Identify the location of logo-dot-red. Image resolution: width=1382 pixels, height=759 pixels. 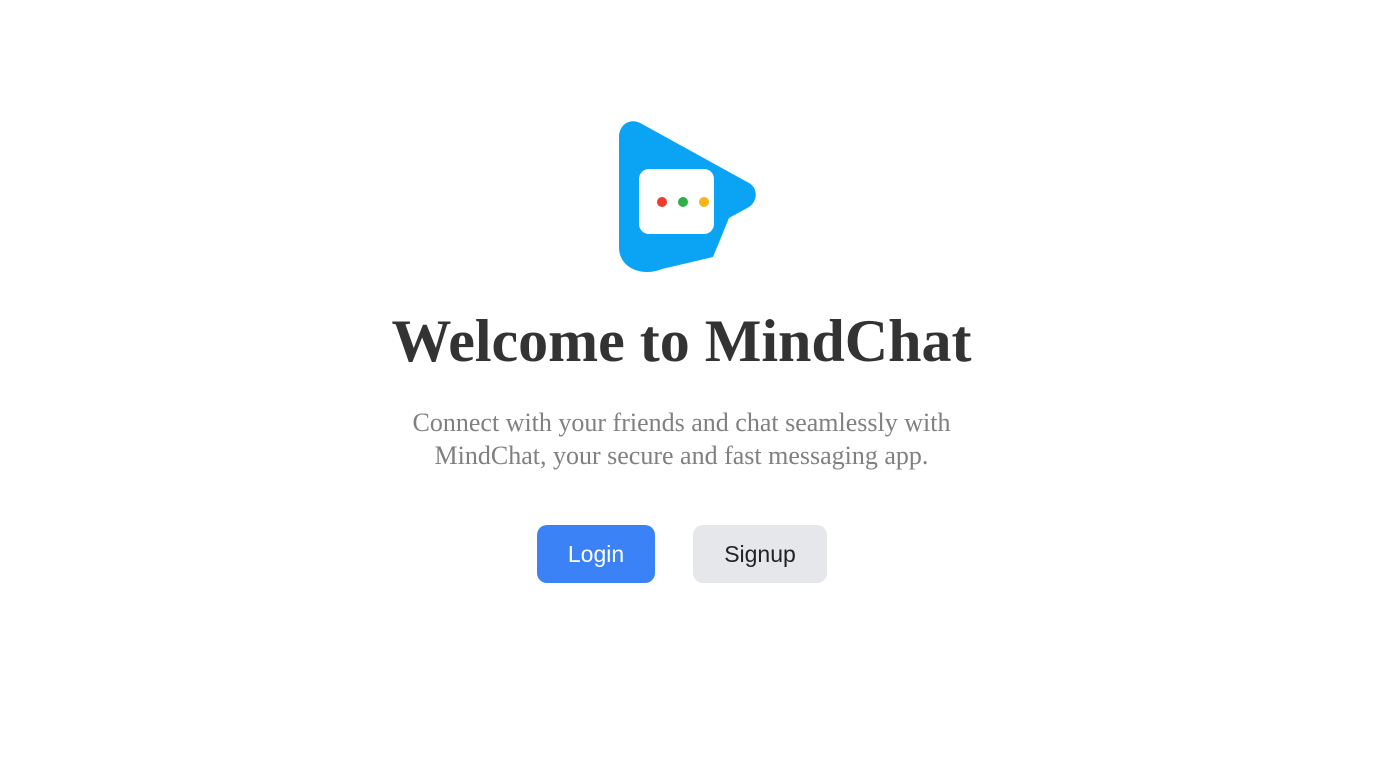
(662, 202).